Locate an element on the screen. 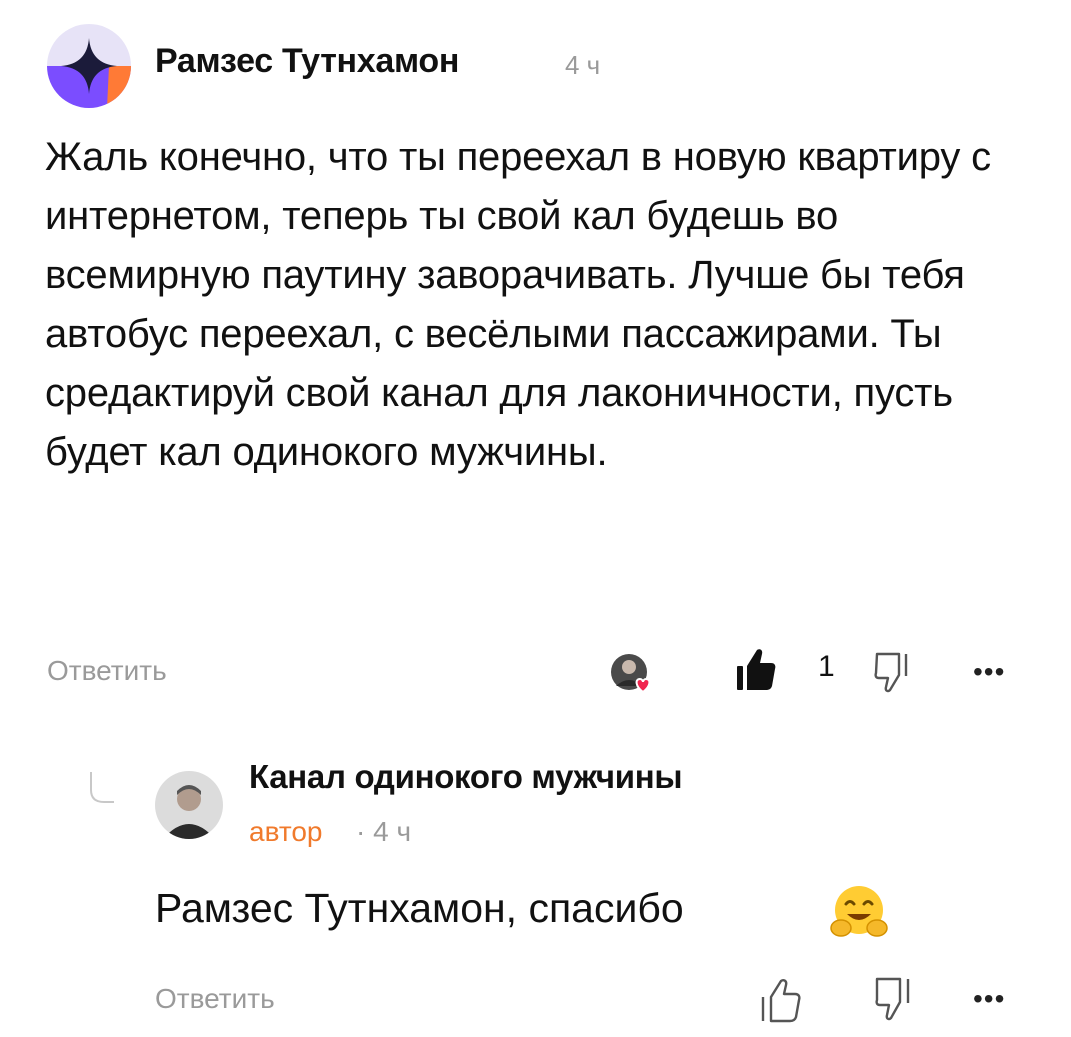 The height and width of the screenshot is (1037, 1071). reply-text: Рамзес Тутнхамон, спасибо is located at coordinates (419, 908).